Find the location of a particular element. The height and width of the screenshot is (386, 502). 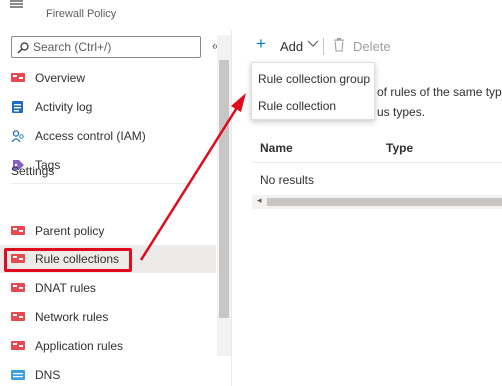

iam-icon is located at coordinates (17, 136).